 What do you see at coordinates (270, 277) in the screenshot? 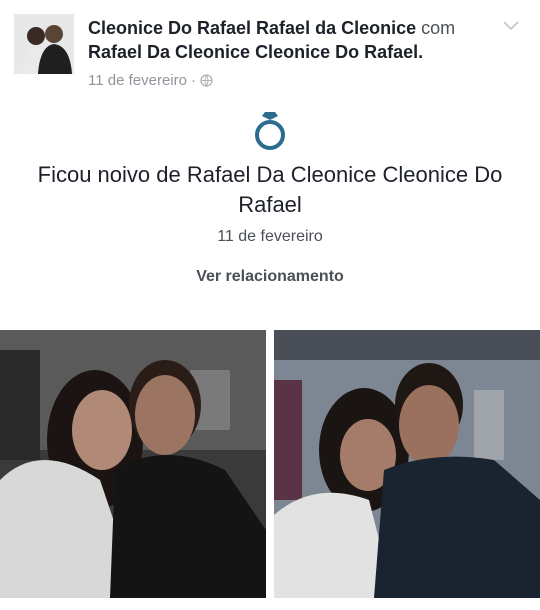
I see `see-relationship-link: Ver relacionamento` at bounding box center [270, 277].